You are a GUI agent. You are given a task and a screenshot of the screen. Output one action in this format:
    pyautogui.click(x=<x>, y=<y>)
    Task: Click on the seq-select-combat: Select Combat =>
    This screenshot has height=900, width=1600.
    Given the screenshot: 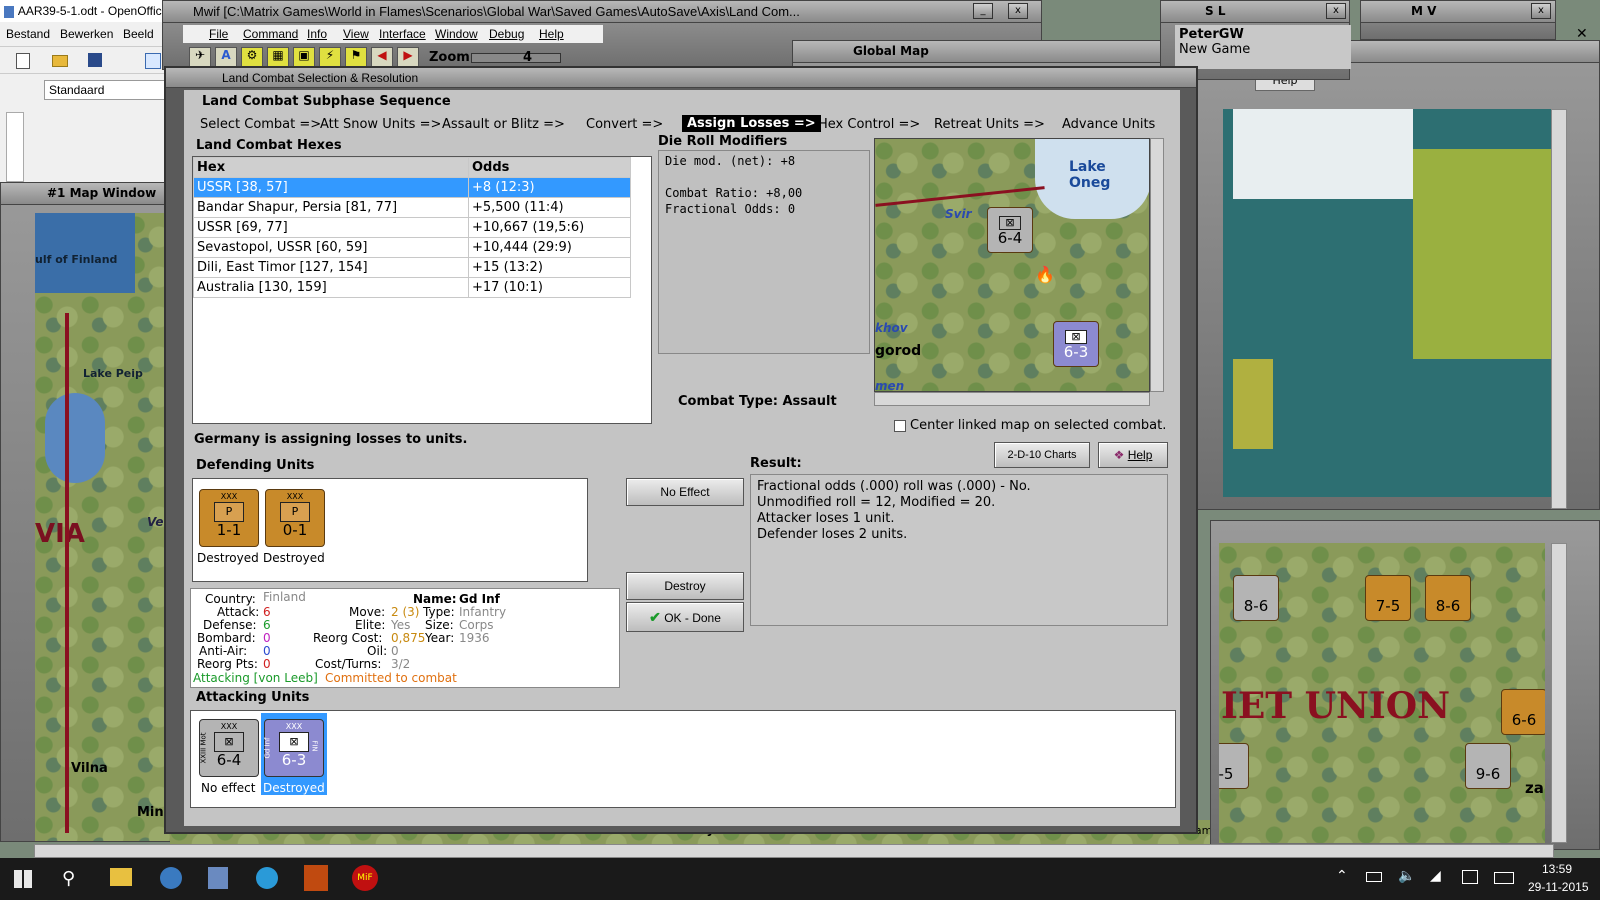 What is the action you would take?
    pyautogui.click(x=261, y=124)
    